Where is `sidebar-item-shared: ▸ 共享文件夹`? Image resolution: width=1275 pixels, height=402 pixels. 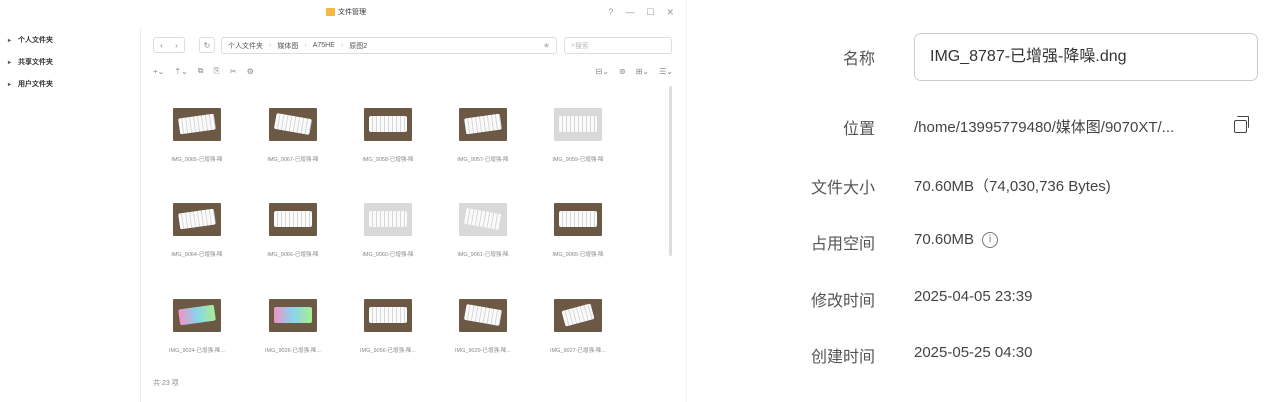 sidebar-item-shared: ▸ 共享文件夹 is located at coordinates (70, 63).